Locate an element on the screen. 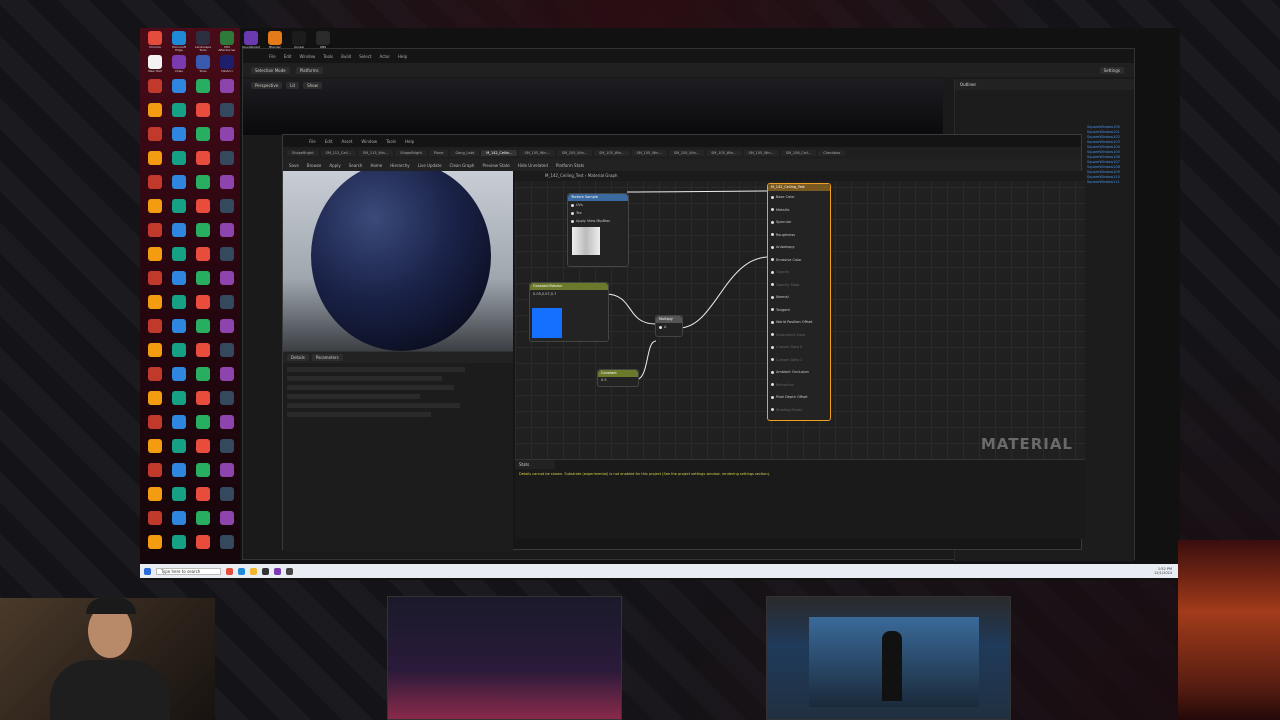  editor-tab: Plane is located at coordinates (438, 153).